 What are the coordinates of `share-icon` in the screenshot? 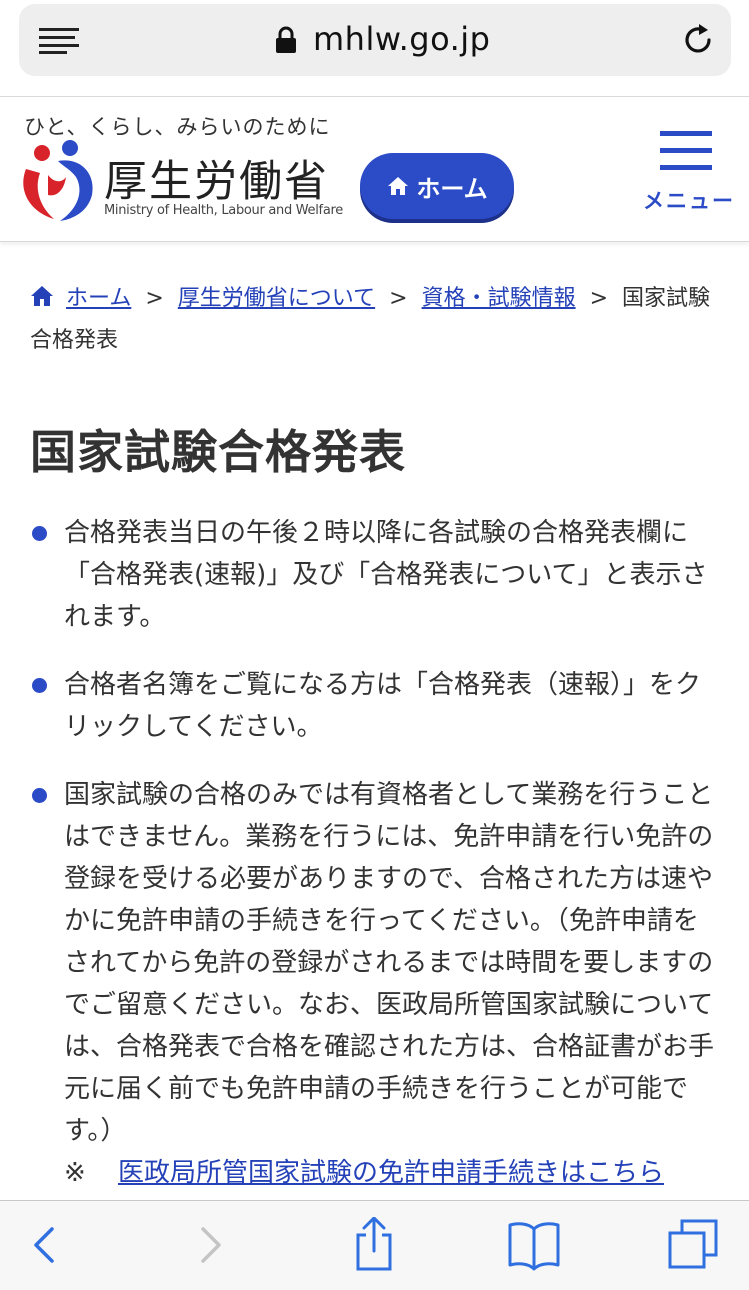 It's located at (374, 1244).